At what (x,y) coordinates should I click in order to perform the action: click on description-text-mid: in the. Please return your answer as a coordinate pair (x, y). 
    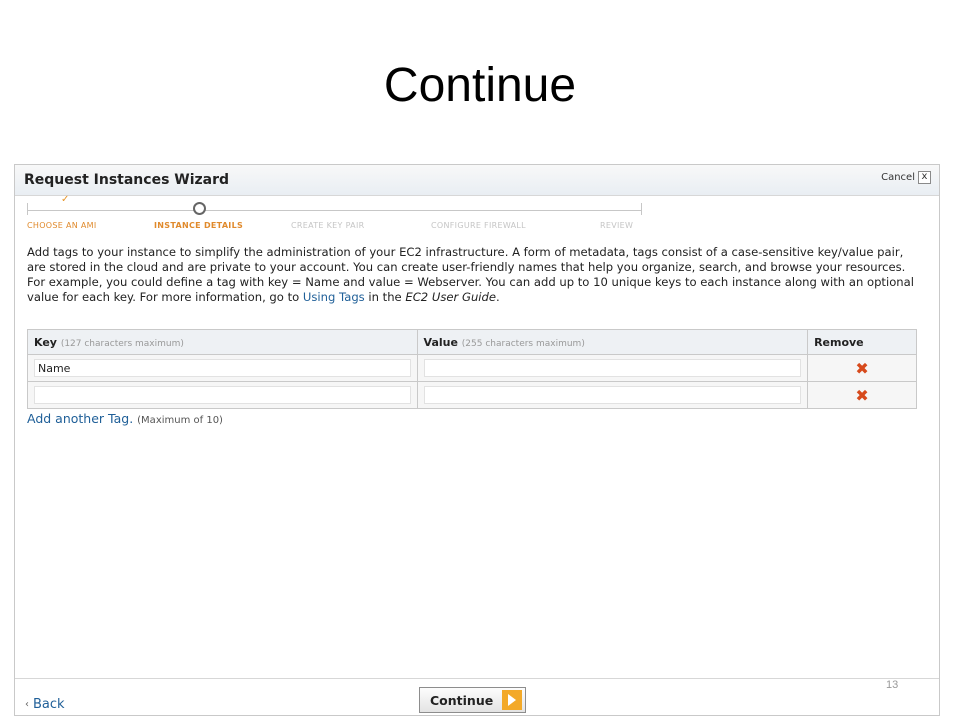
    Looking at the image, I should click on (385, 297).